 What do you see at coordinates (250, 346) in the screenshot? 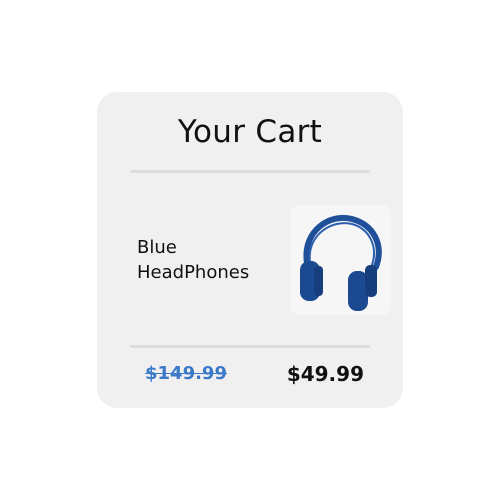
I see `price-divider` at bounding box center [250, 346].